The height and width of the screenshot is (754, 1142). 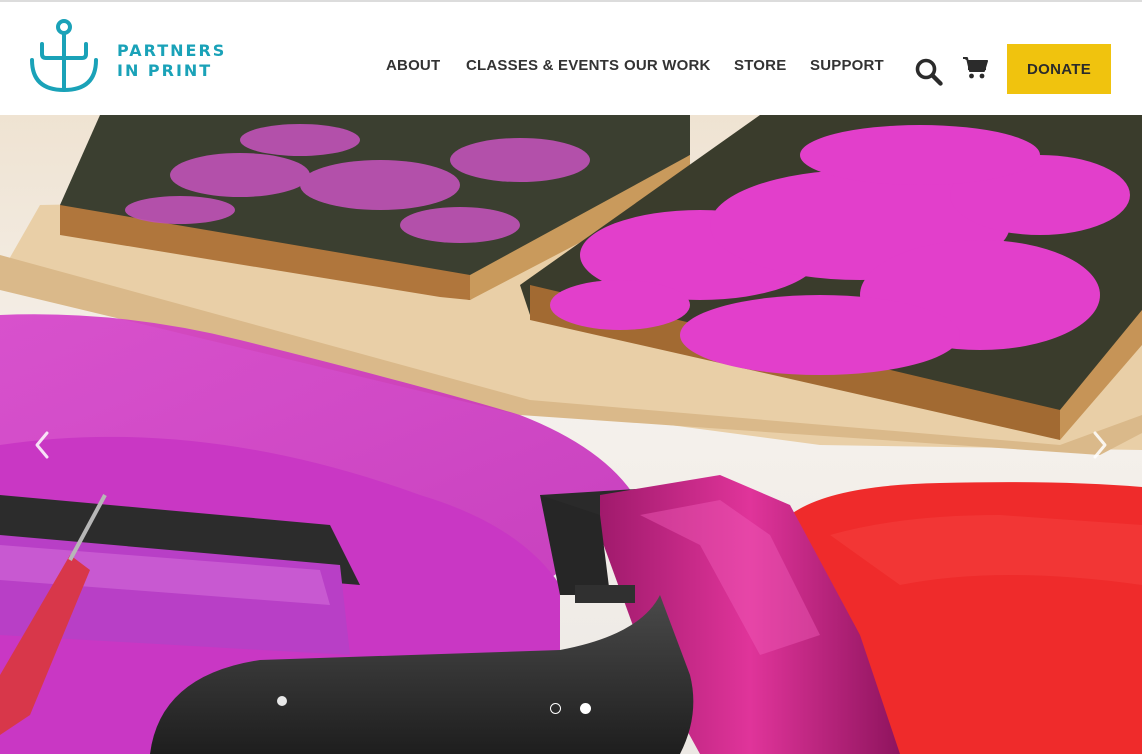 I want to click on anchor-icon, so click(x=64, y=56).